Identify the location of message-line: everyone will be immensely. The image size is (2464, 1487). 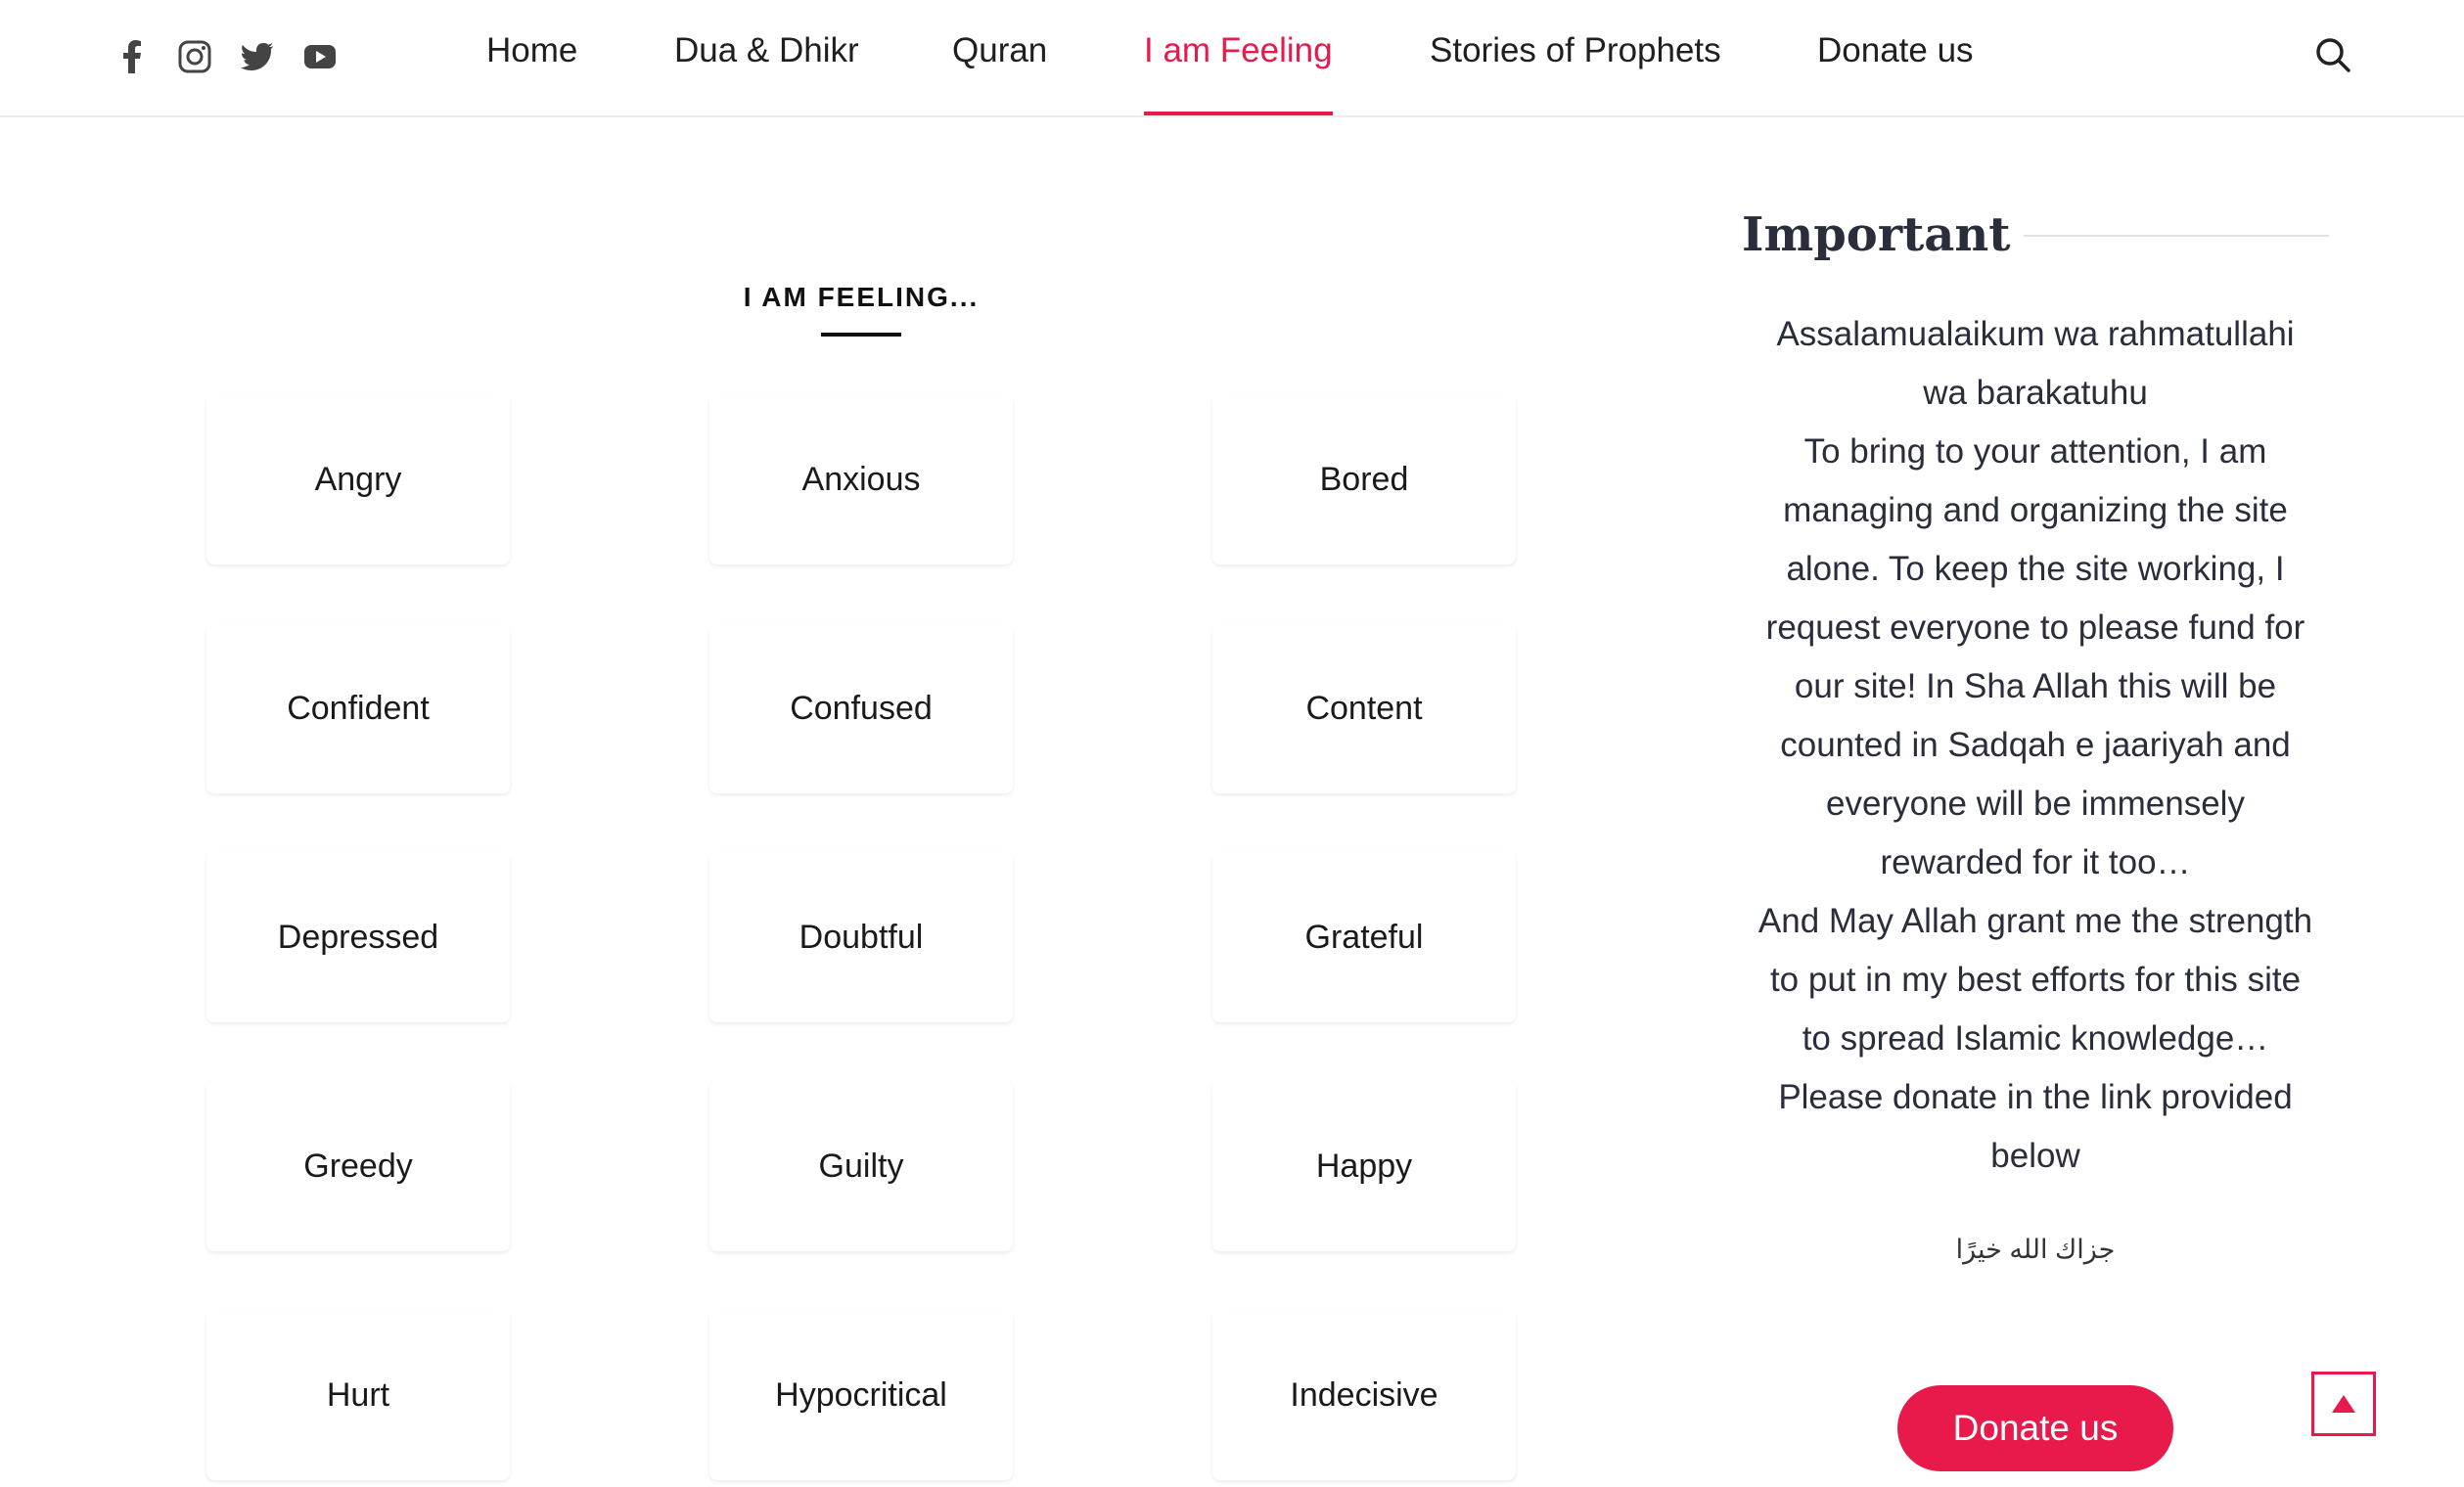
(2036, 804).